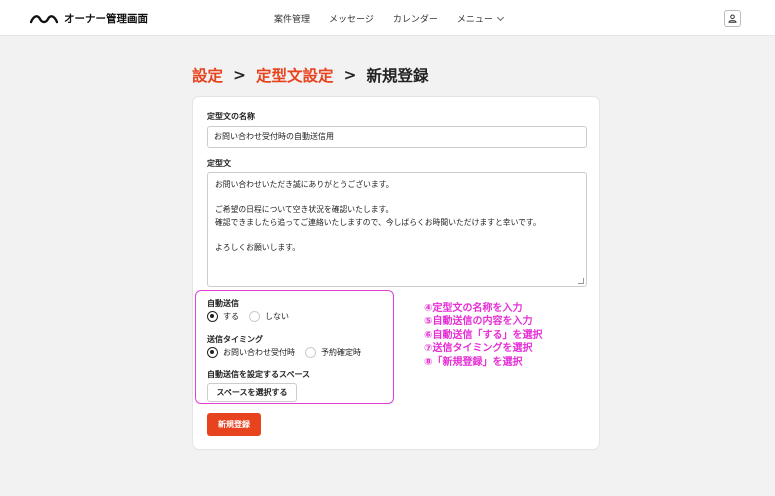 This screenshot has width=775, height=496. I want to click on top-bar: オーナー管理画面 案件管理 メッセージ カレンダー メニュー, so click(387, 18).